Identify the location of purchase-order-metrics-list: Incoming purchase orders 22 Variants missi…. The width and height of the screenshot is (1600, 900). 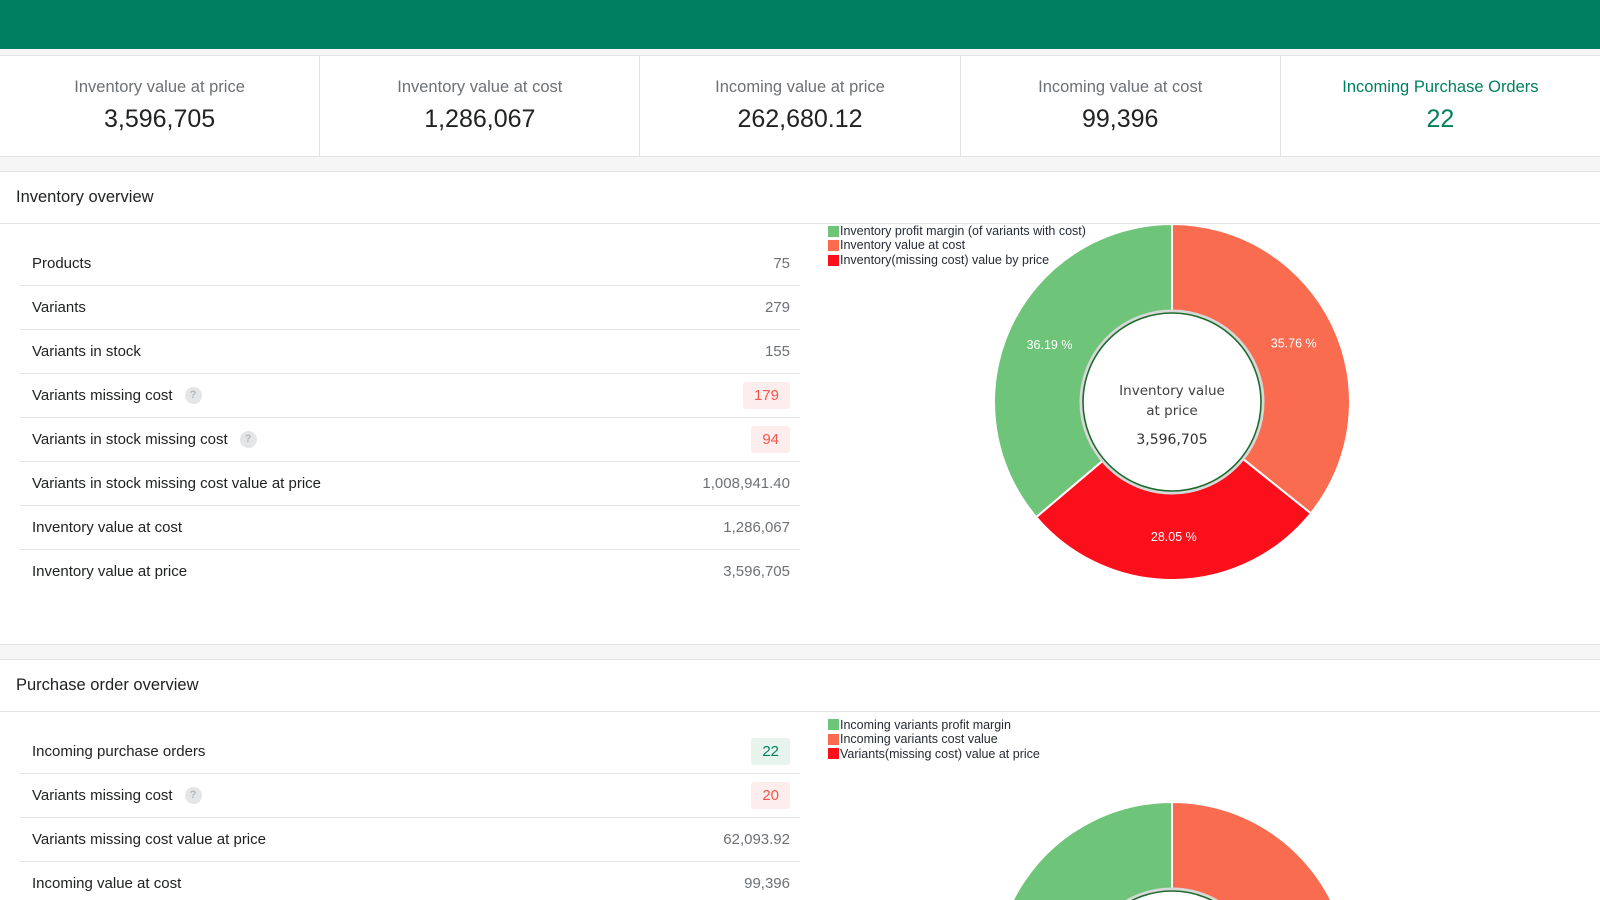
(410, 815).